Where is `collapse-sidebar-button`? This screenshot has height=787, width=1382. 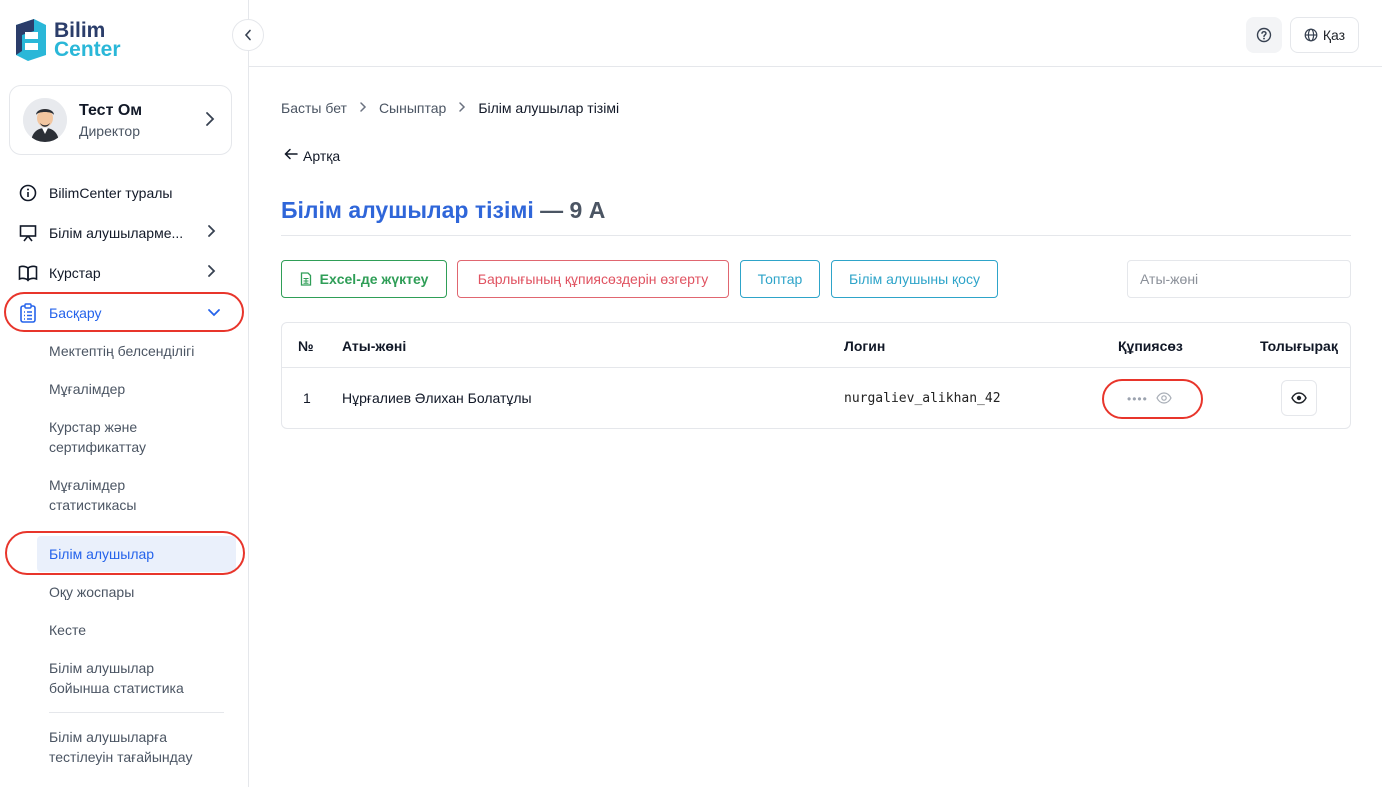
collapse-sidebar-button is located at coordinates (248, 35).